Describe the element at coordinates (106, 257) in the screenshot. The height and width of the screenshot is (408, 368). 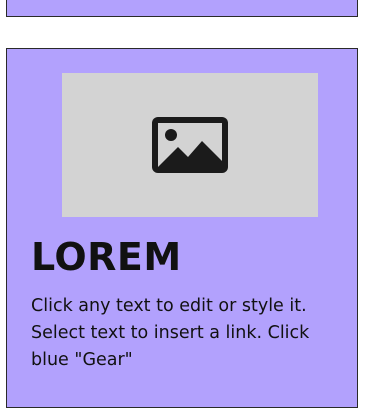
I see `card-title: LOREM` at that location.